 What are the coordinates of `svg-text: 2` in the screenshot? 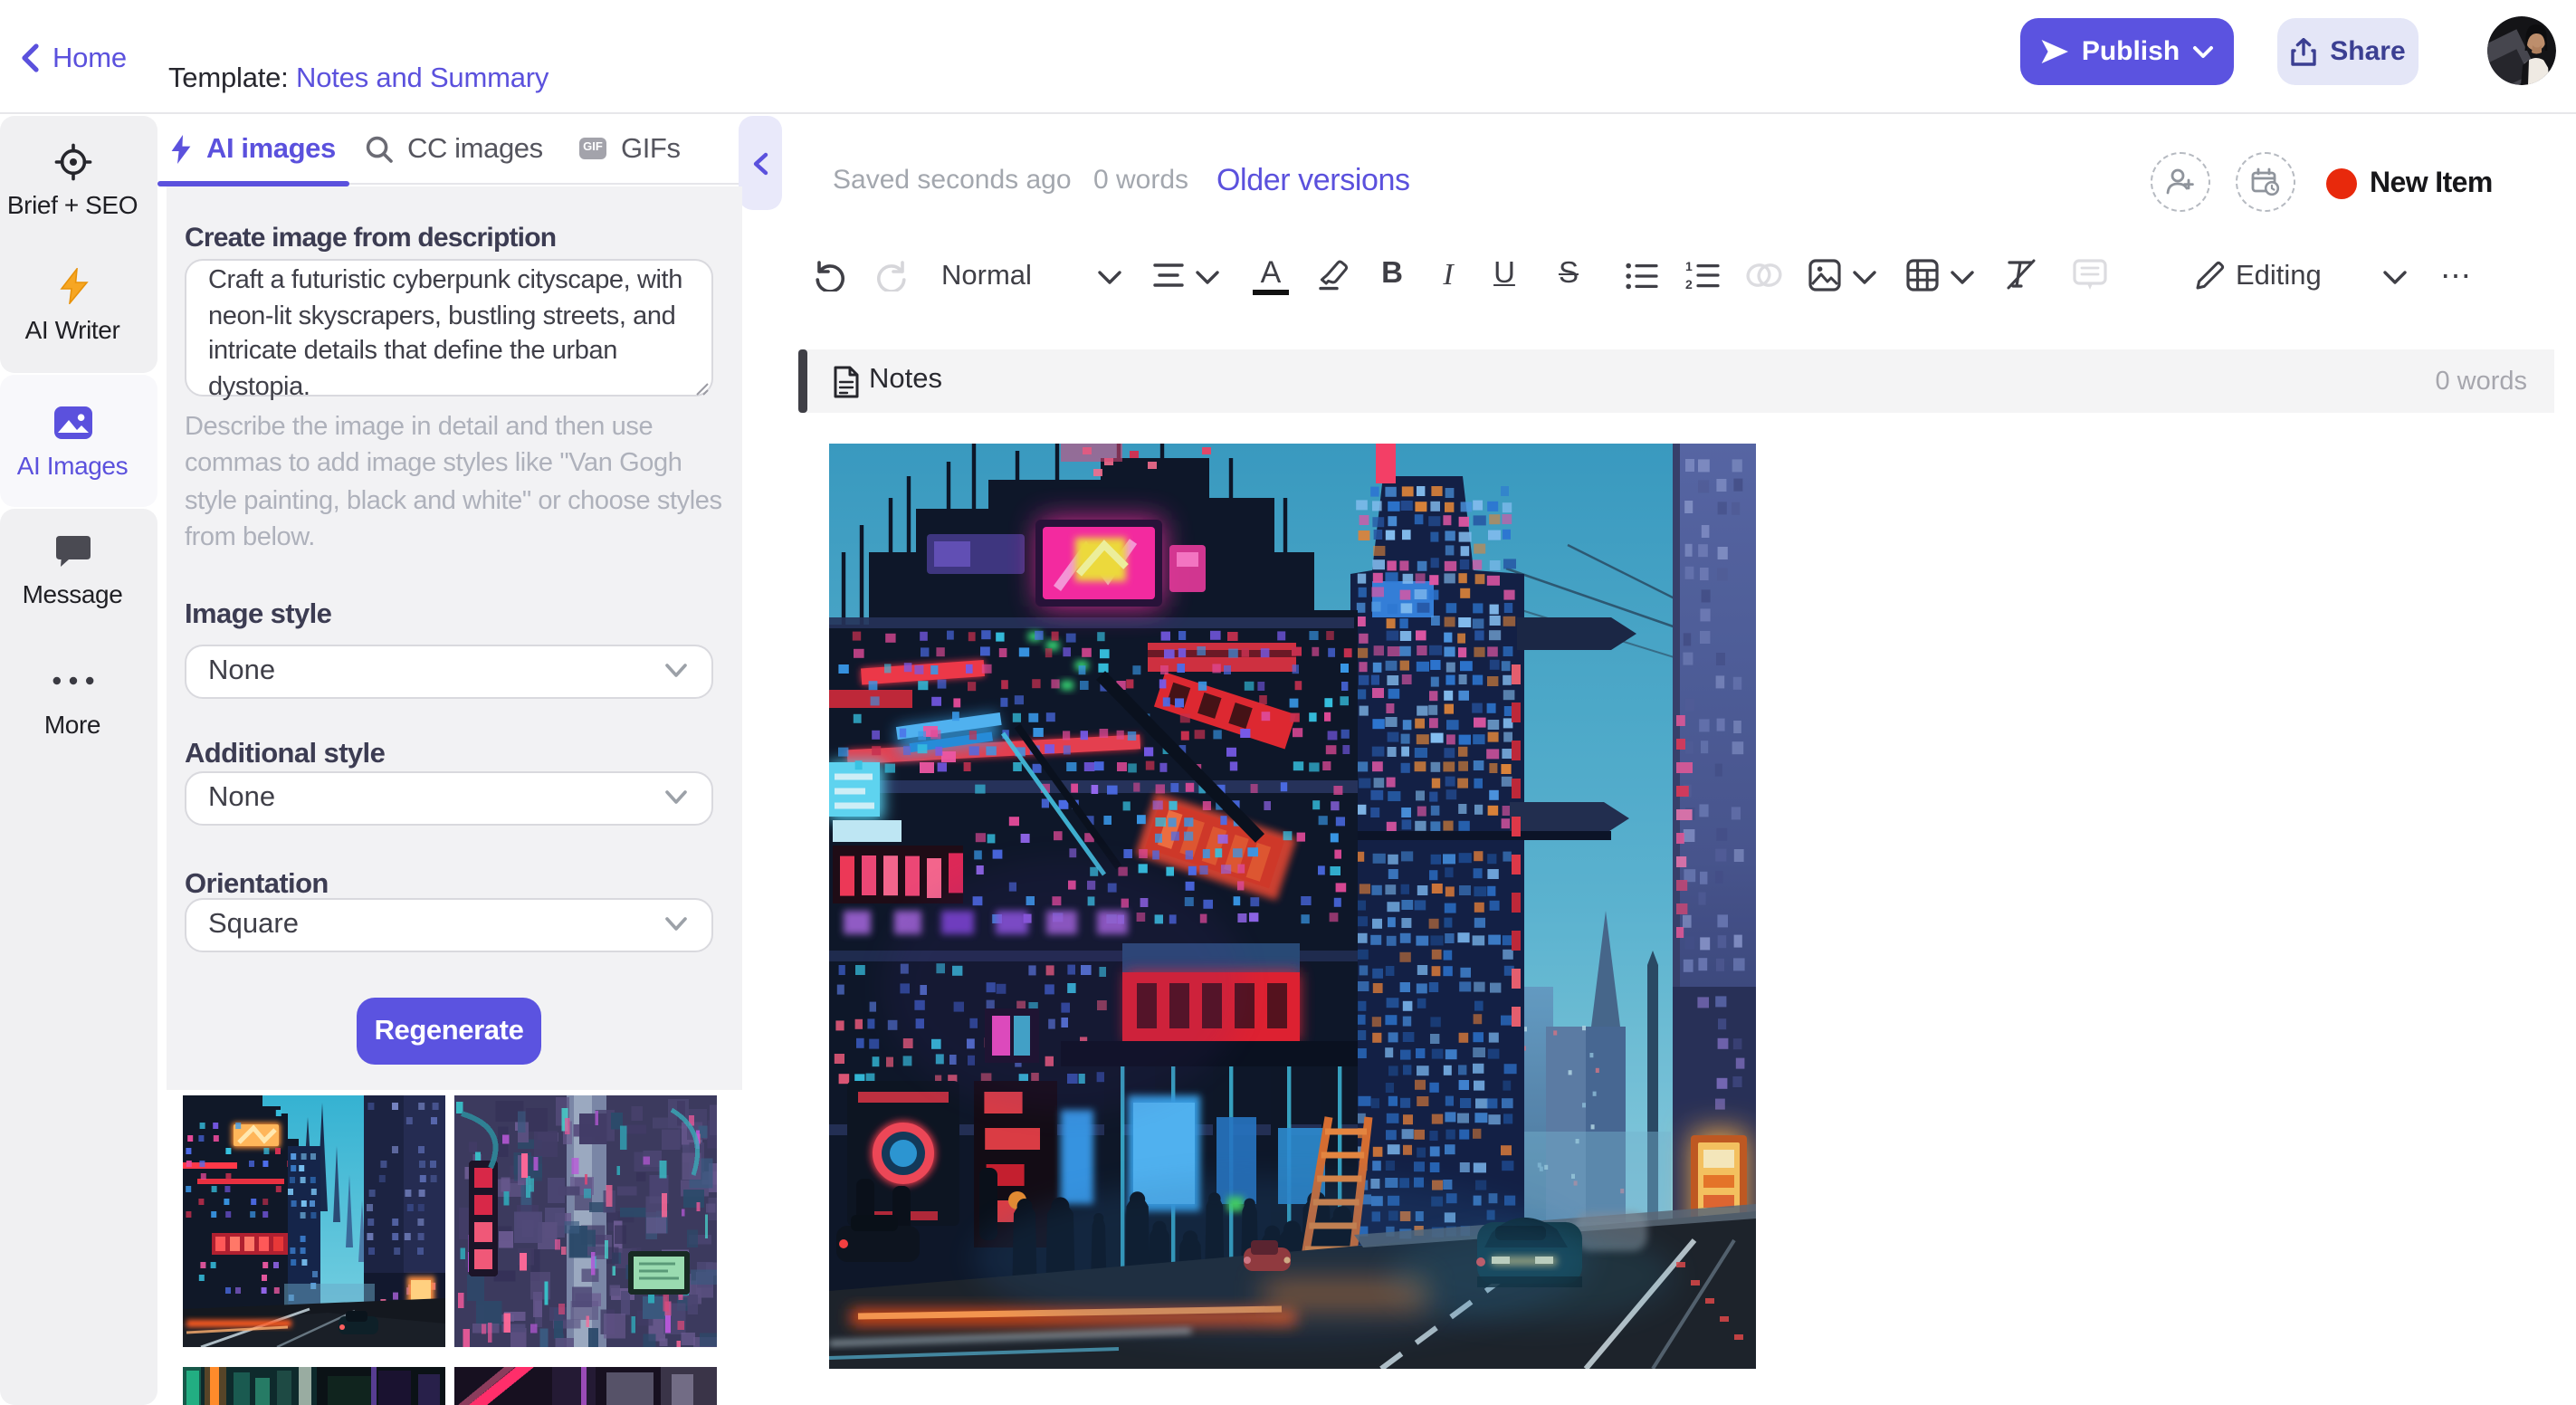 It's located at (1689, 285).